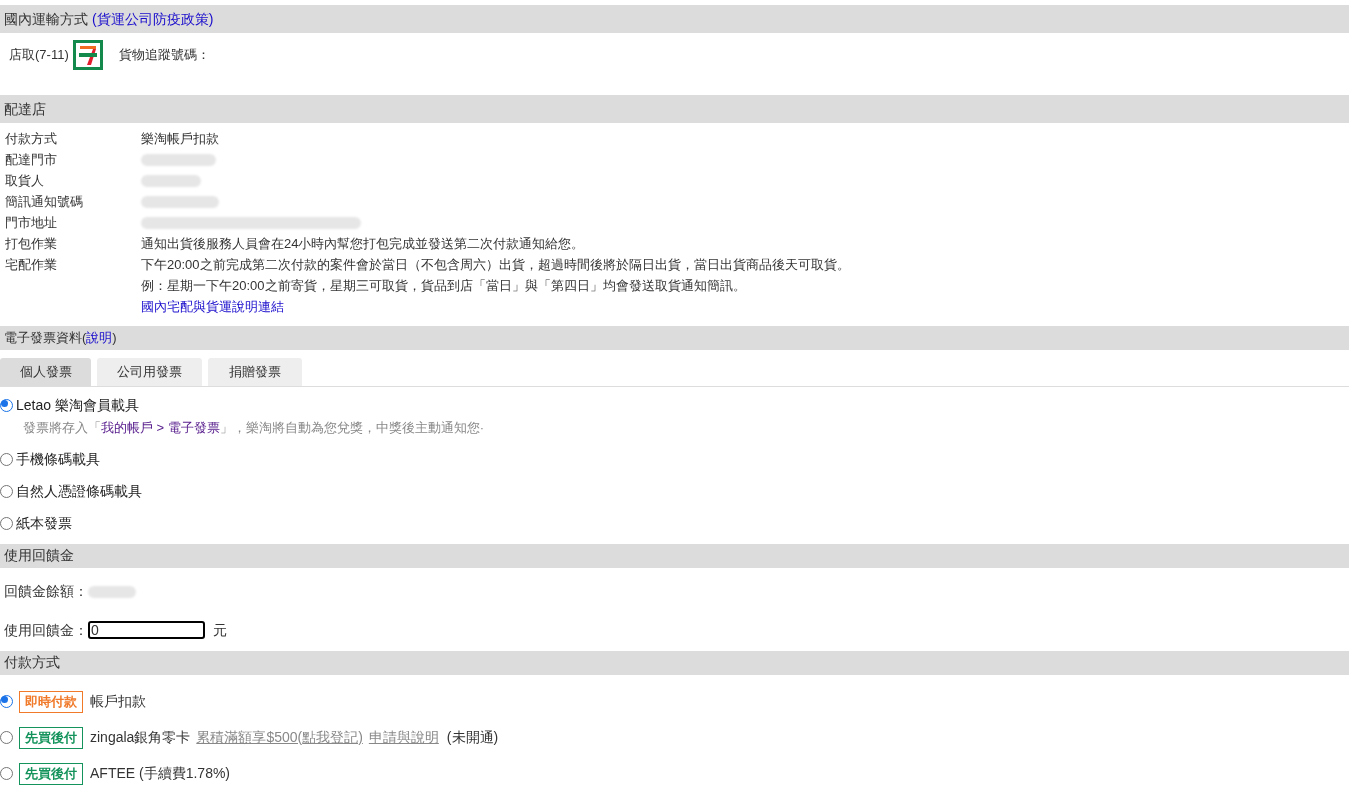 The image size is (1355, 801). I want to click on section-title: ), so click(114, 338).